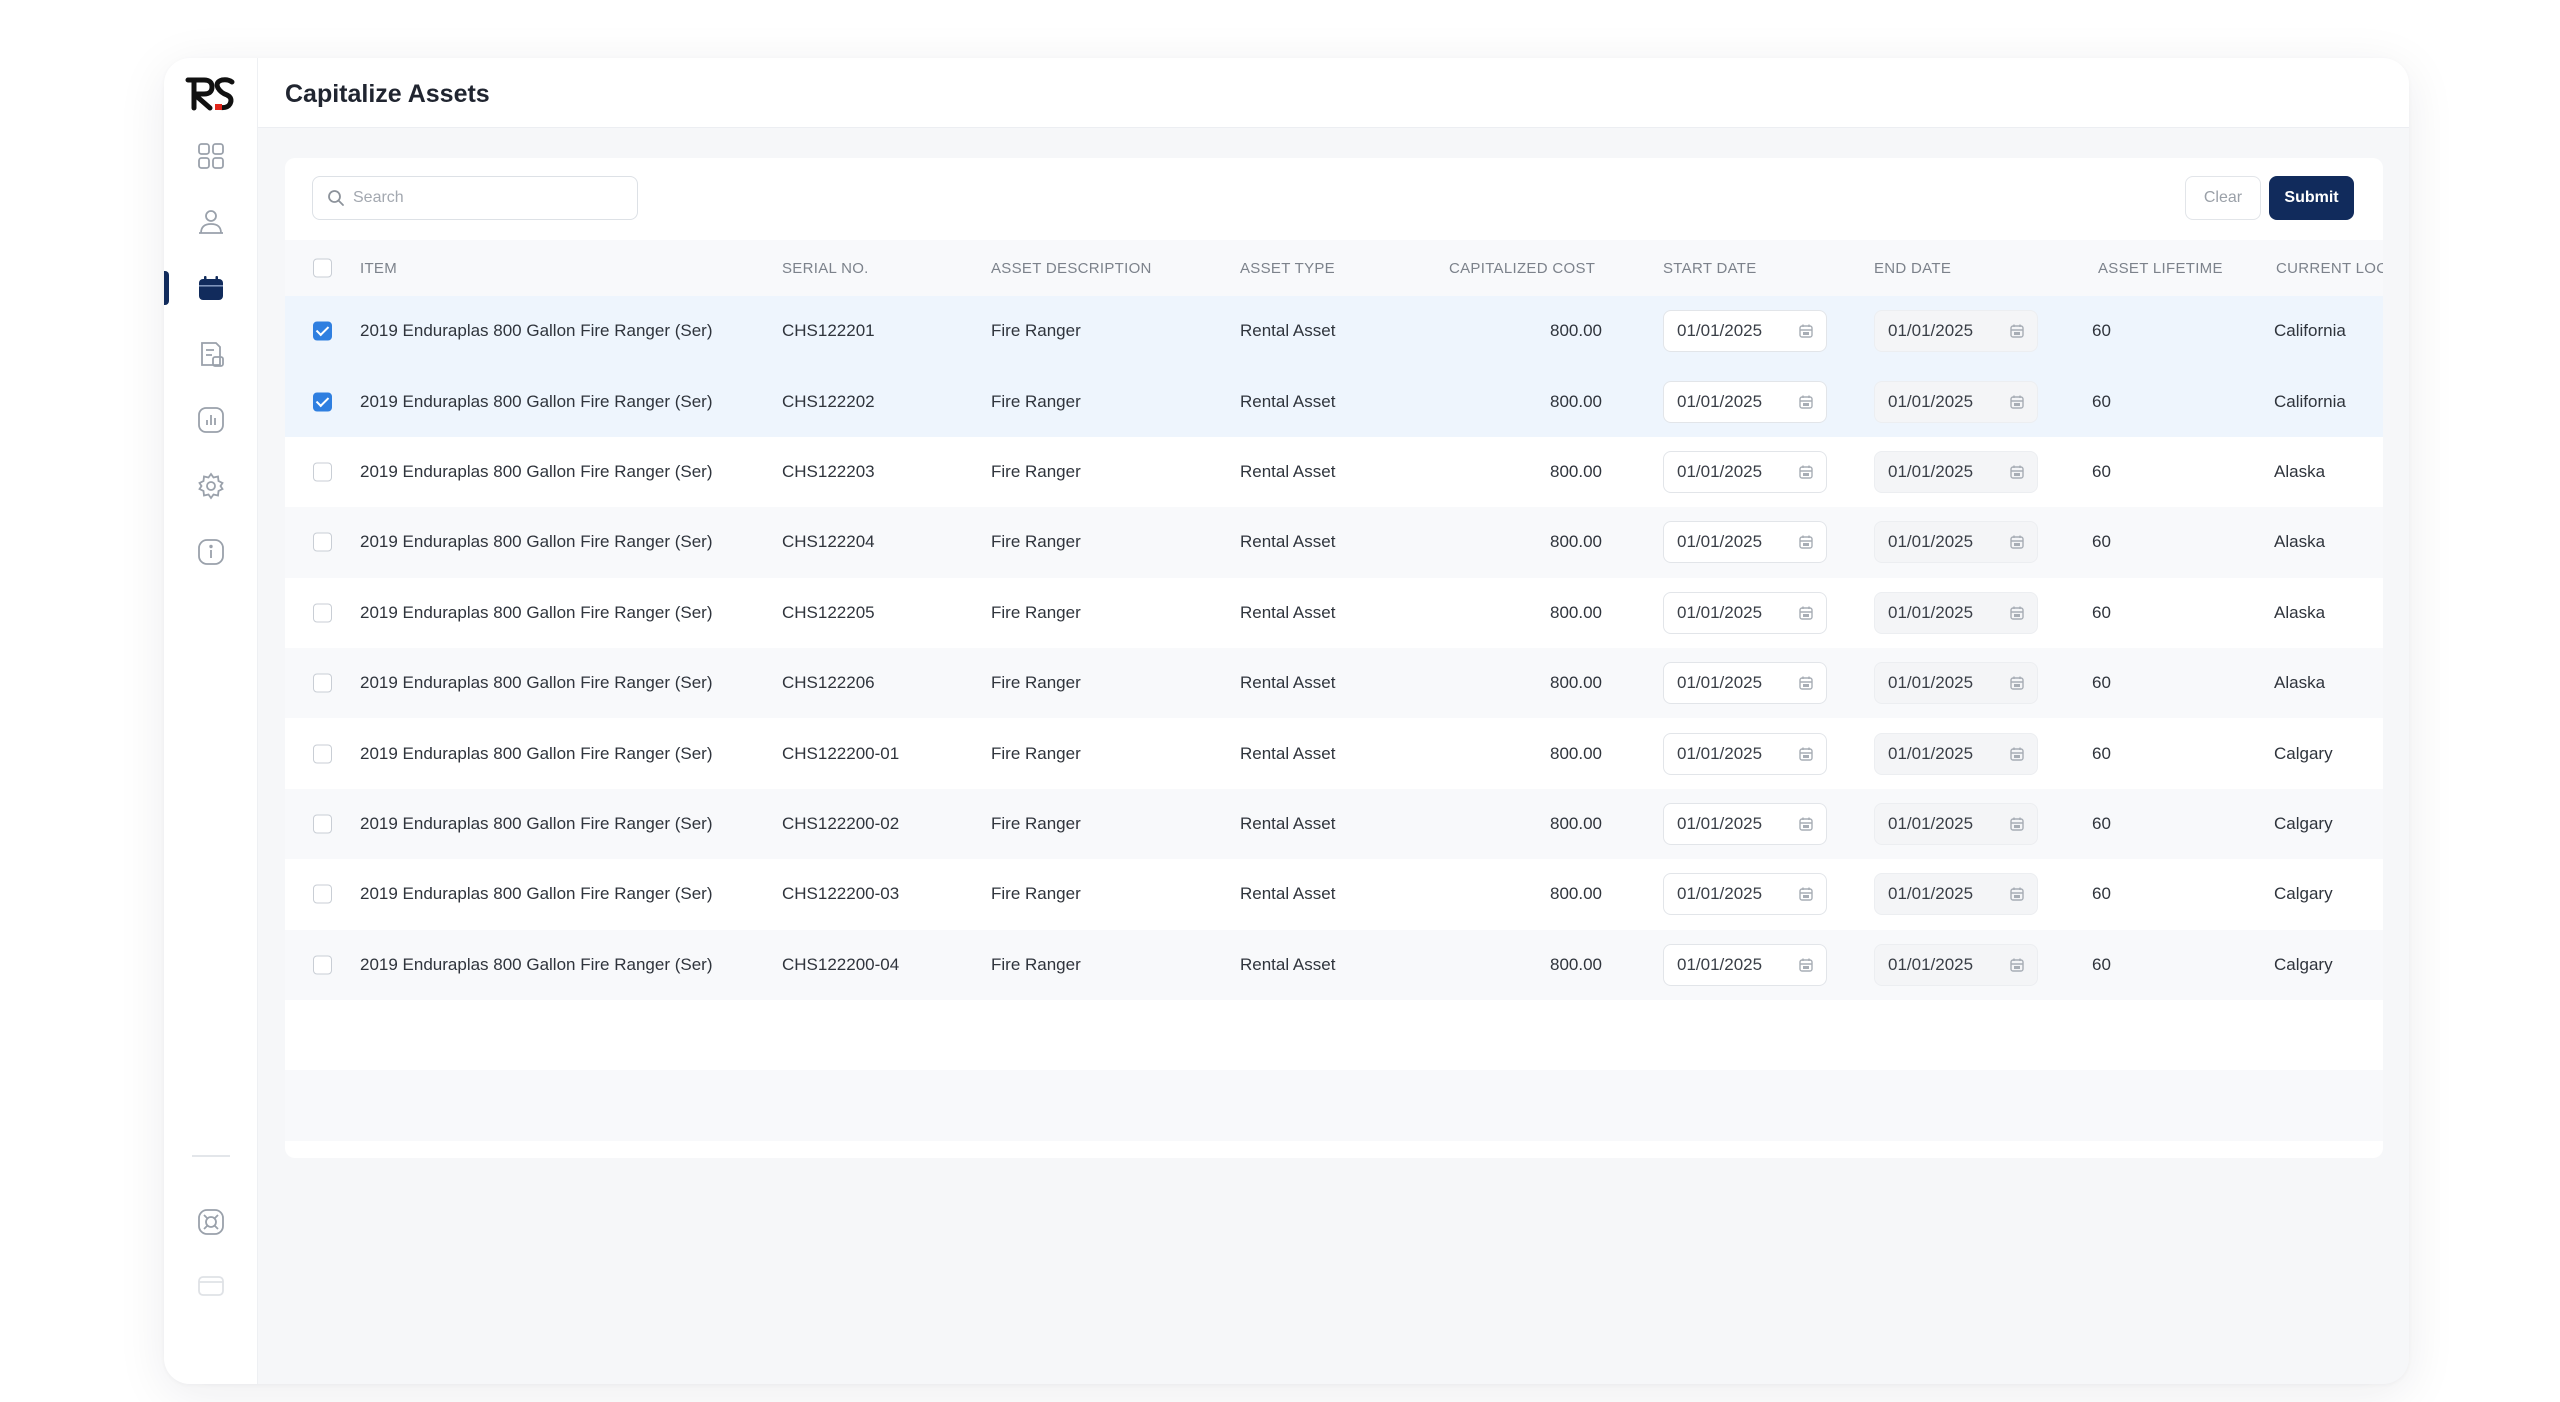  I want to click on users-icon, so click(211, 222).